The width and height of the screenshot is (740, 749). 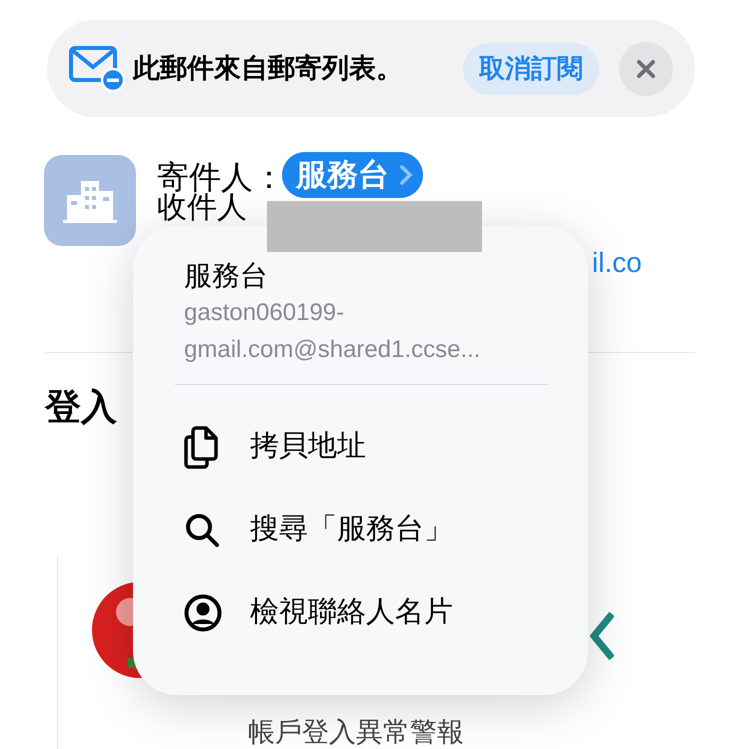 I want to click on subject-text: 登入, so click(x=81, y=407).